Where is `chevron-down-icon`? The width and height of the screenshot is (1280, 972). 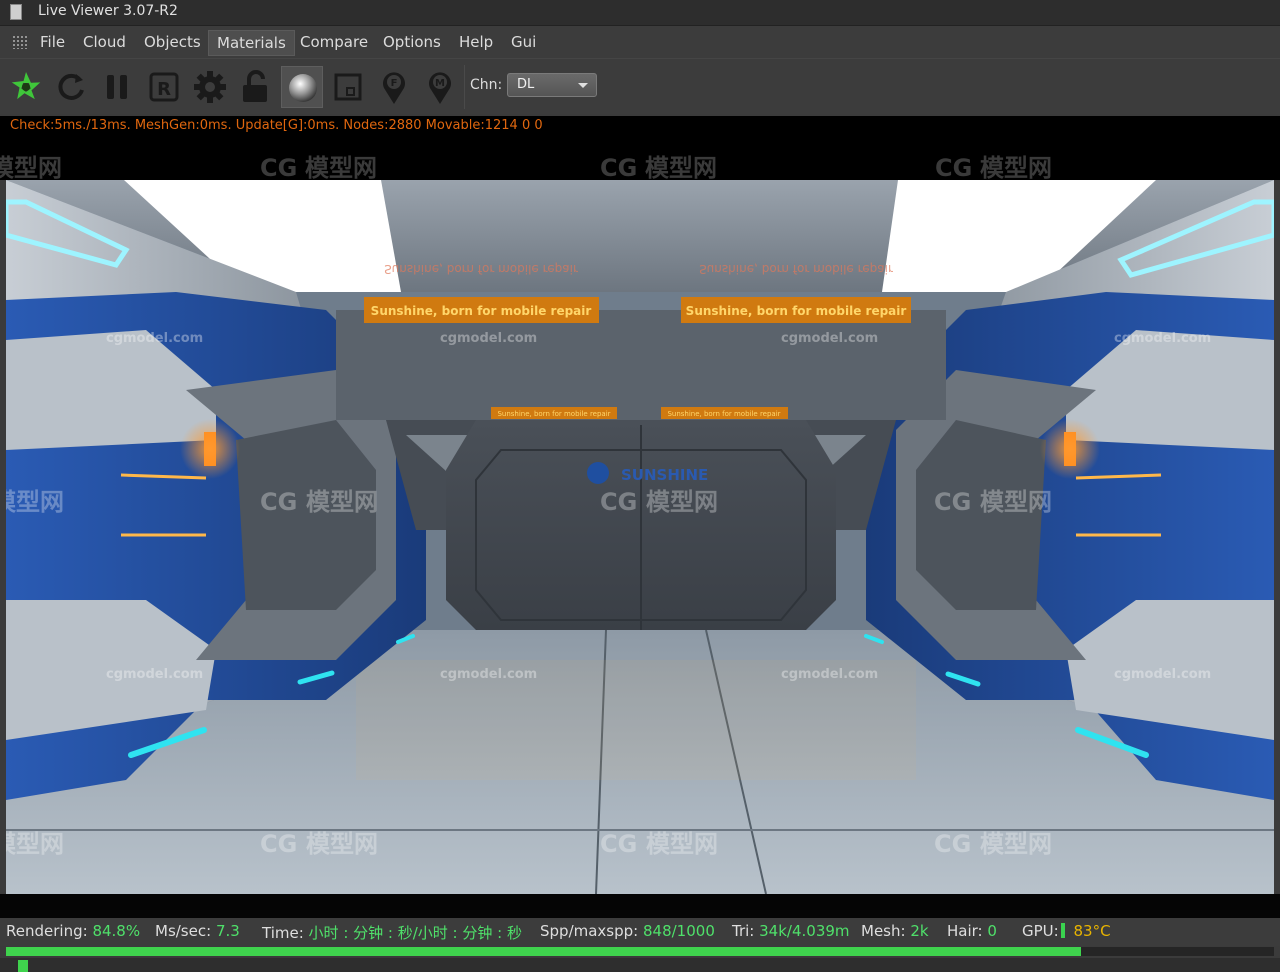
chevron-down-icon is located at coordinates (583, 85).